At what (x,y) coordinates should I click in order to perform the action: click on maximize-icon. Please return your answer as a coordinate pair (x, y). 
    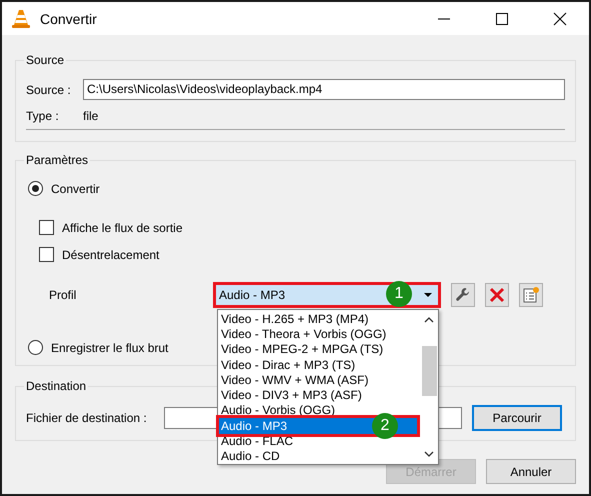
    Looking at the image, I should click on (502, 19).